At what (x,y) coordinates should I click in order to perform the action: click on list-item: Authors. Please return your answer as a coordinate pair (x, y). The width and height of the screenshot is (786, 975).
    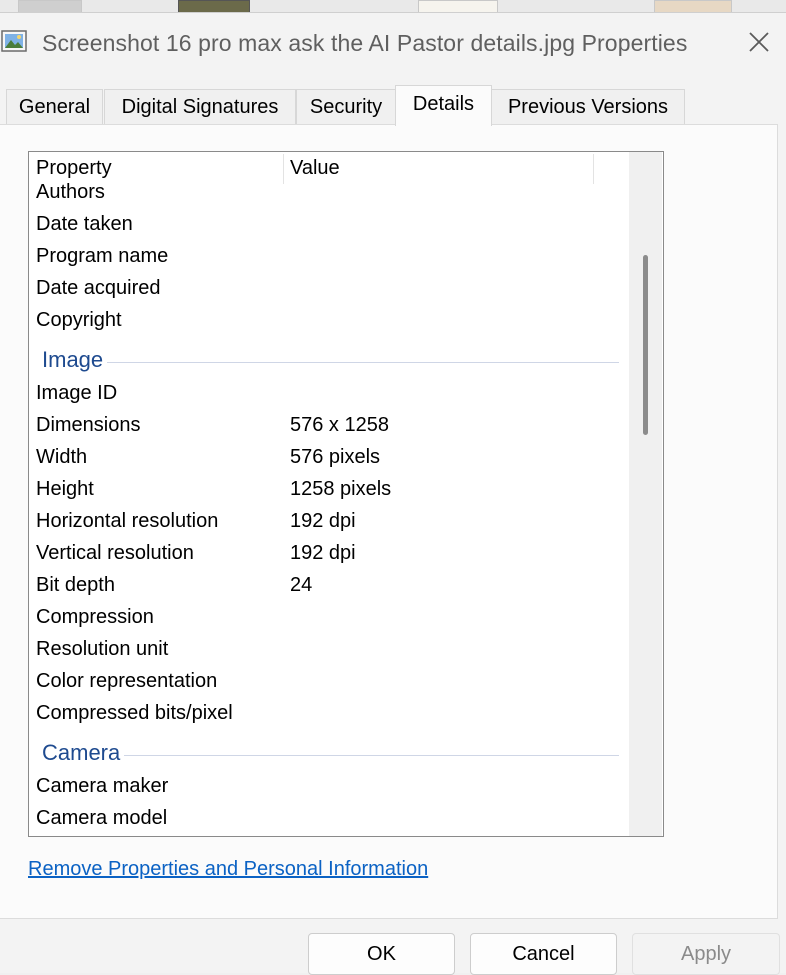
    Looking at the image, I should click on (329, 194).